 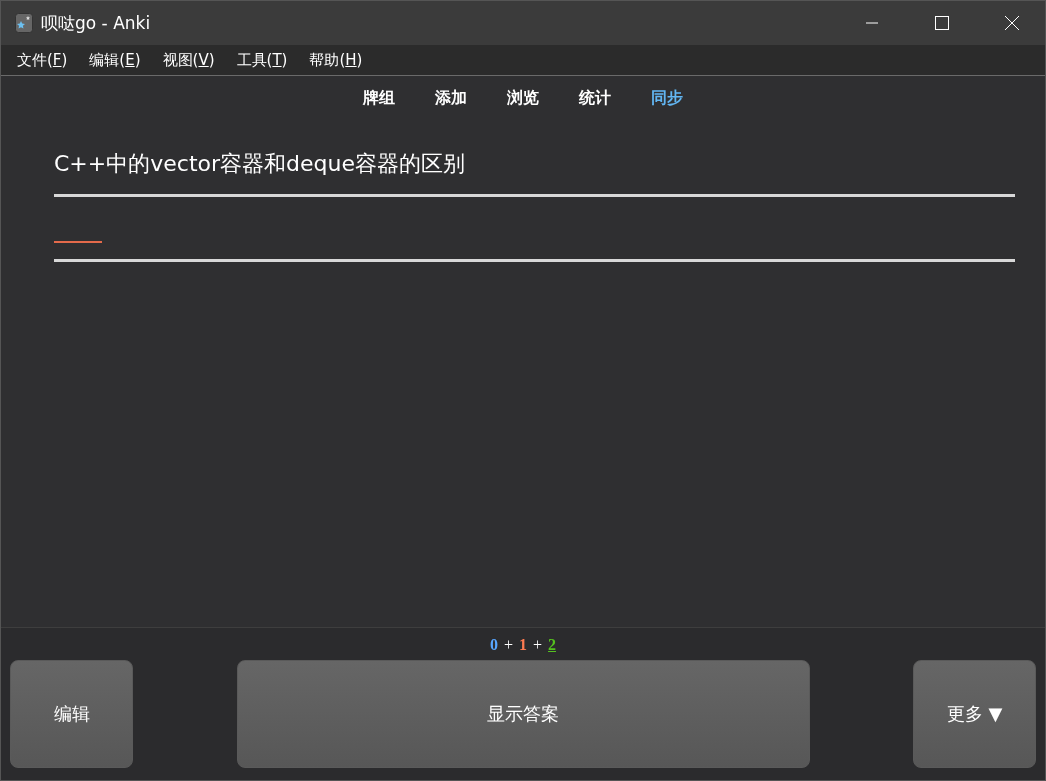 I want to click on menu-item: 视图(V), so click(x=188, y=60).